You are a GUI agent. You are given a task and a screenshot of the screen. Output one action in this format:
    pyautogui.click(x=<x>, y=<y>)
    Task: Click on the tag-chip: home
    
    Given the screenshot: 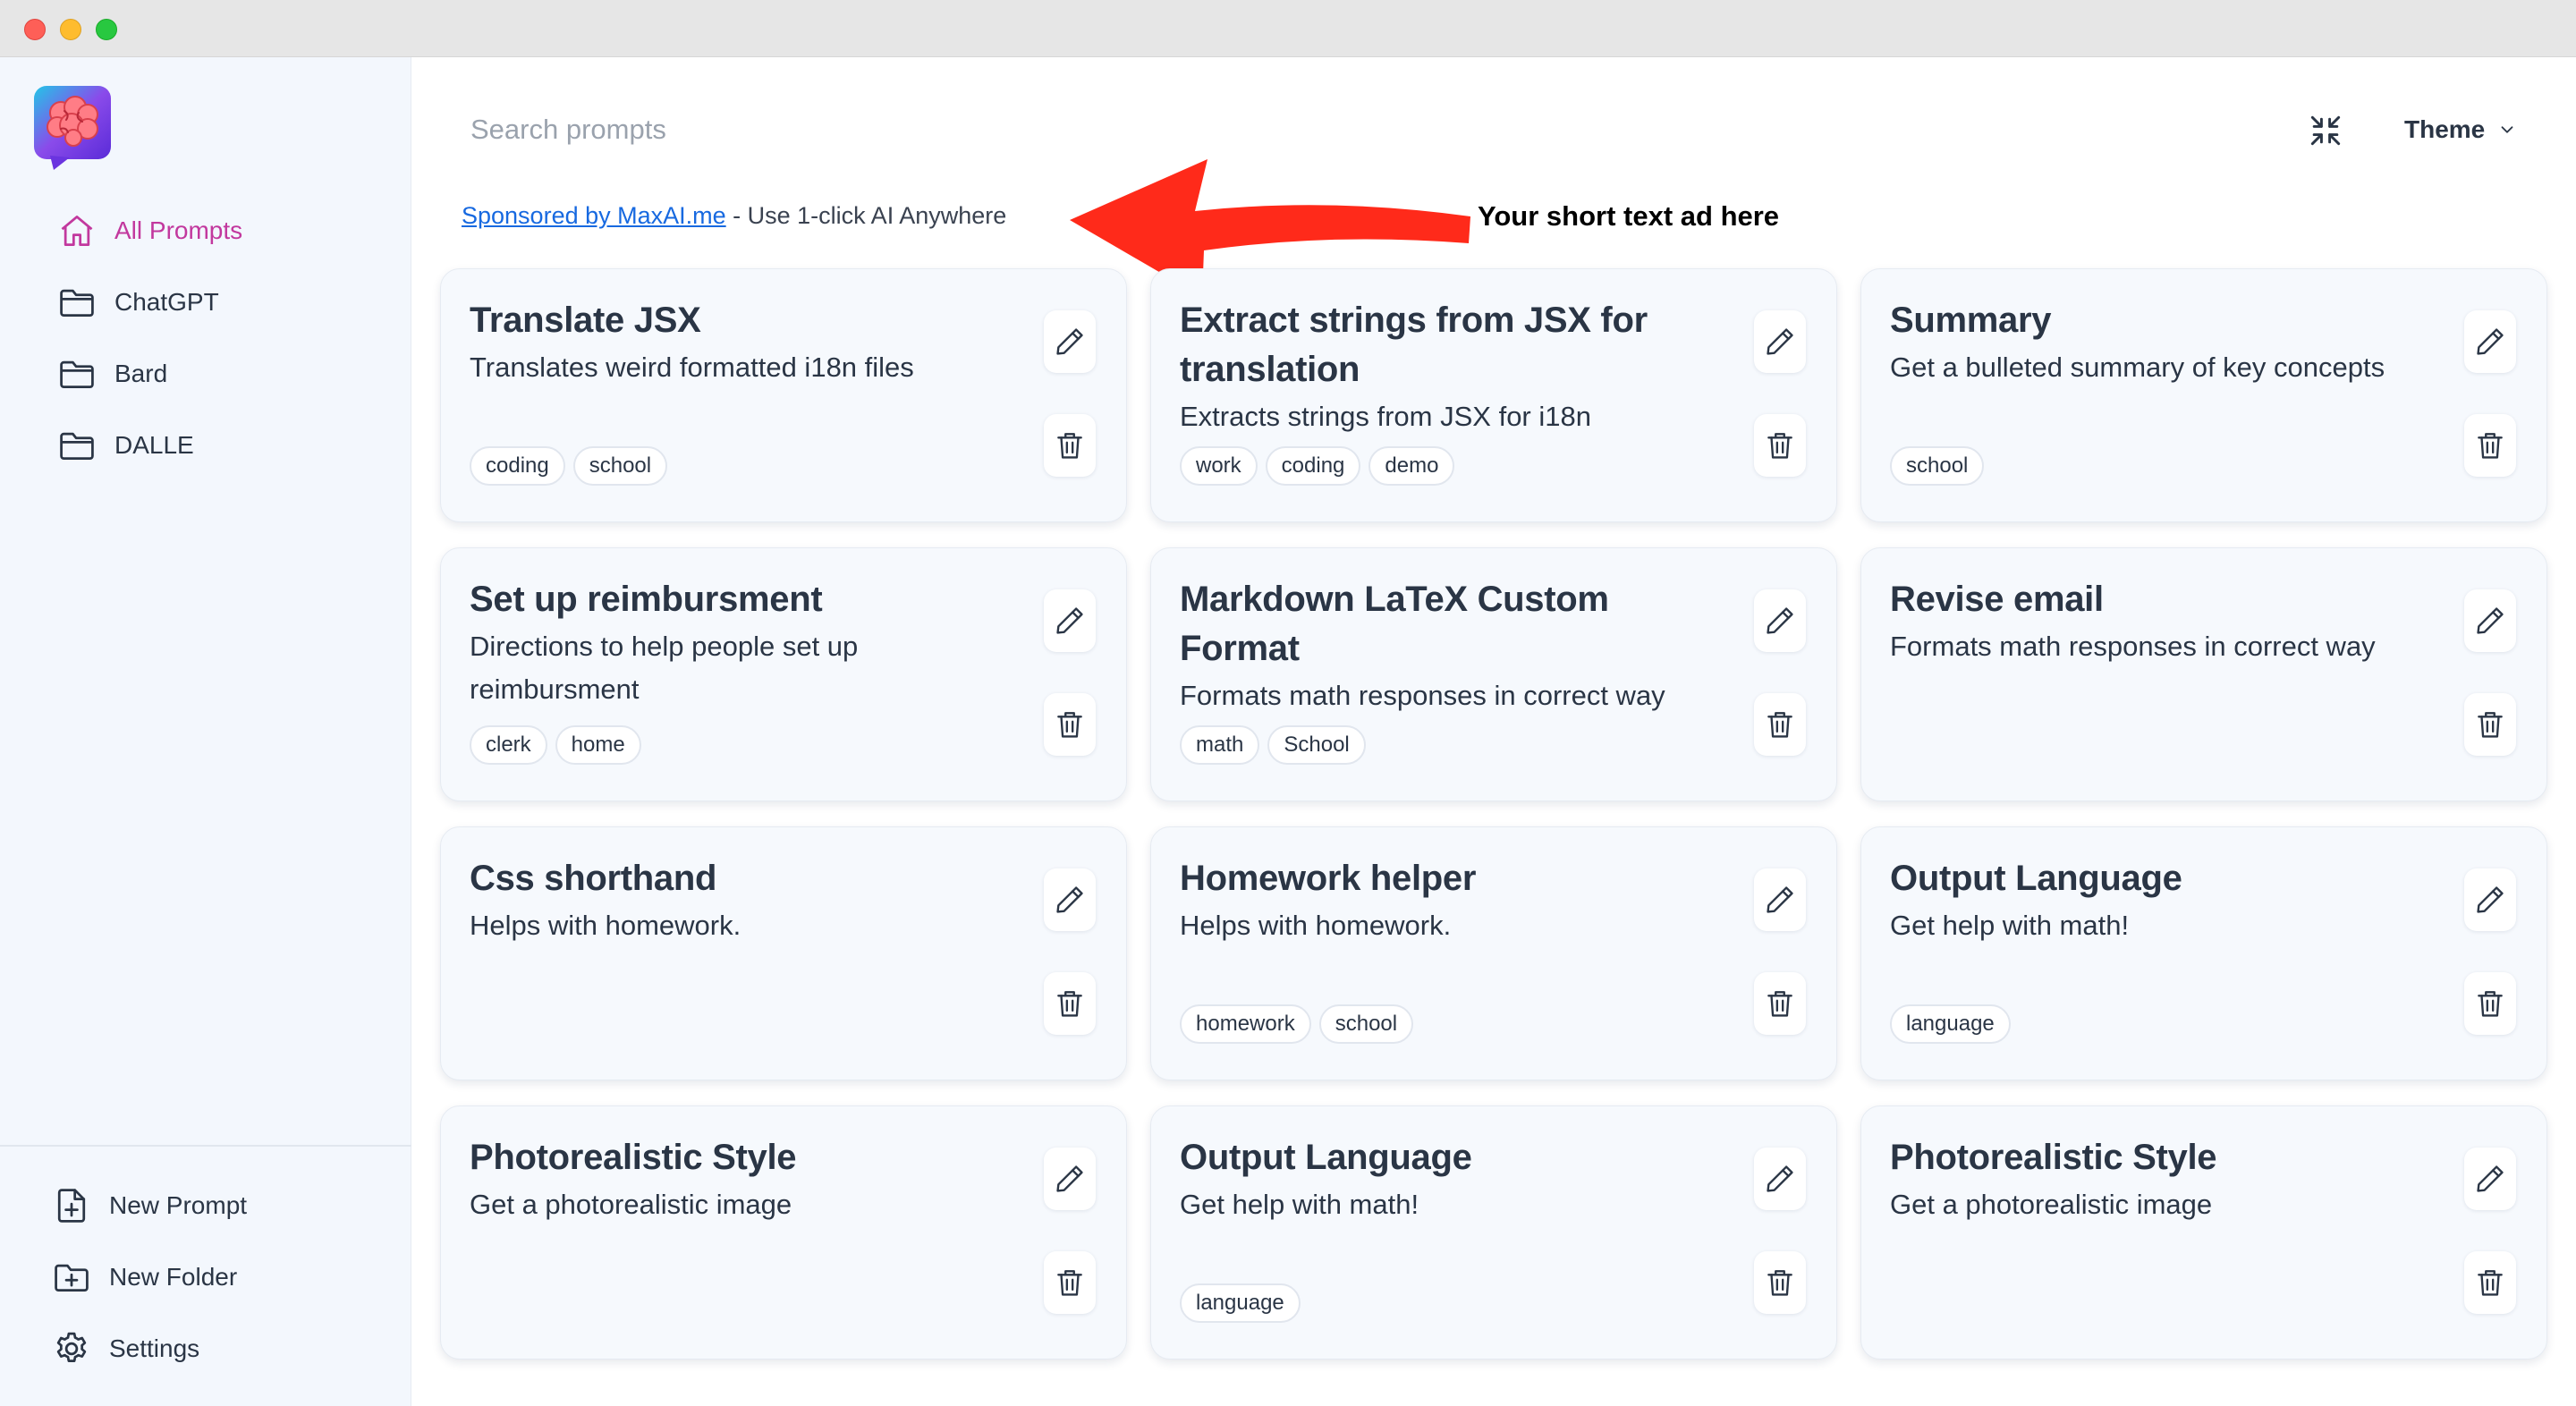 What is the action you would take?
    pyautogui.click(x=598, y=745)
    